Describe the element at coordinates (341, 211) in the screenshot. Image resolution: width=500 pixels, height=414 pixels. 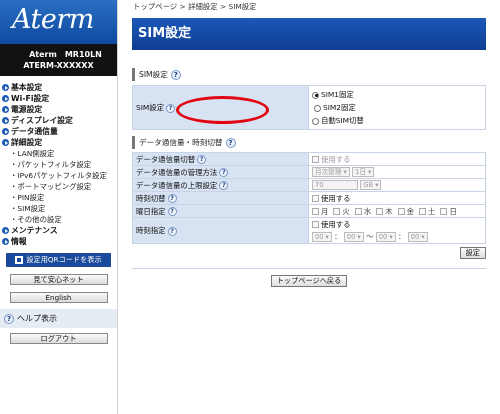
I see `day-tue: 火` at that location.